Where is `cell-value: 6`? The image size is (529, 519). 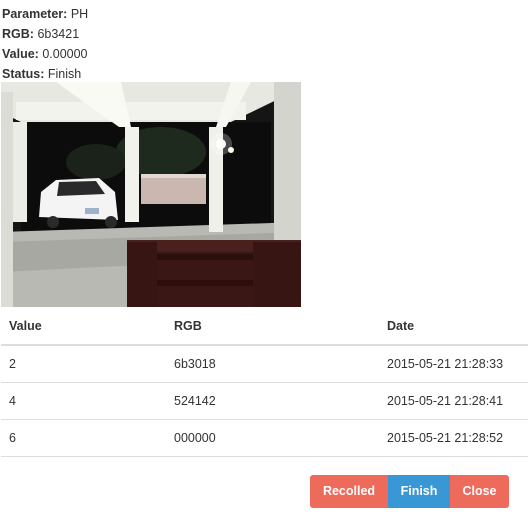 cell-value: 6 is located at coordinates (83, 438).